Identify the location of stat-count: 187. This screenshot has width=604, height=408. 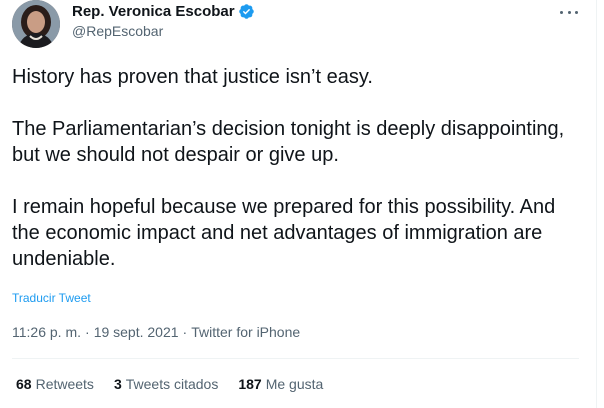
(250, 384).